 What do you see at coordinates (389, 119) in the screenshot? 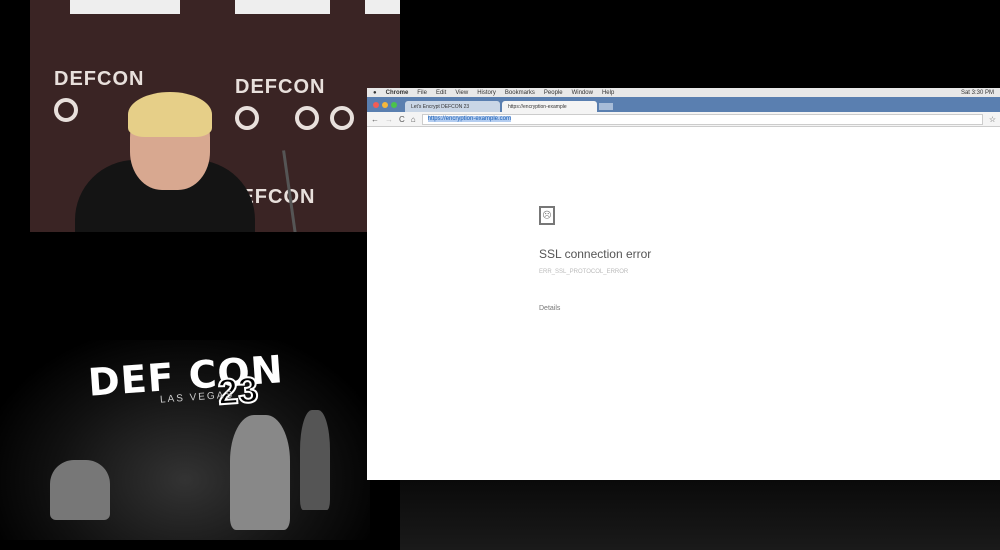
I see `forward-icon: →` at bounding box center [389, 119].